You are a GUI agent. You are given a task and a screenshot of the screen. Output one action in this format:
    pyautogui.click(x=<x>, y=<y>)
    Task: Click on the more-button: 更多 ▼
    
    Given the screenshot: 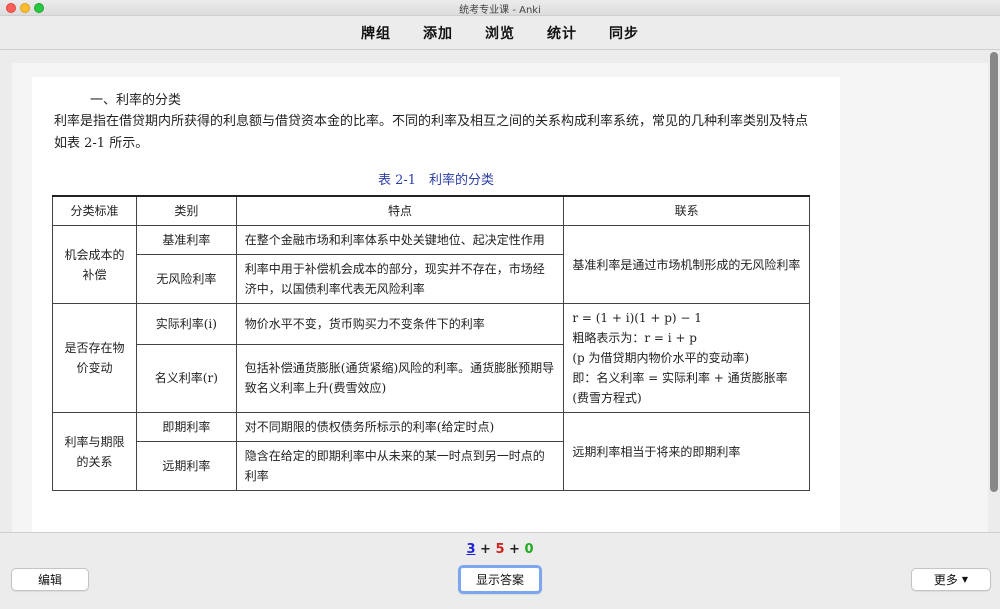 What is the action you would take?
    pyautogui.click(x=951, y=579)
    